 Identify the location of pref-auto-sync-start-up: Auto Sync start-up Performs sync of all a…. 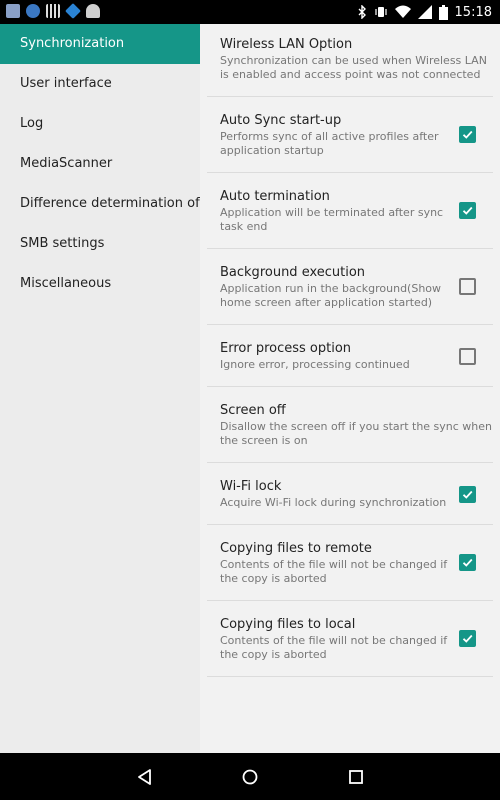
(350, 134).